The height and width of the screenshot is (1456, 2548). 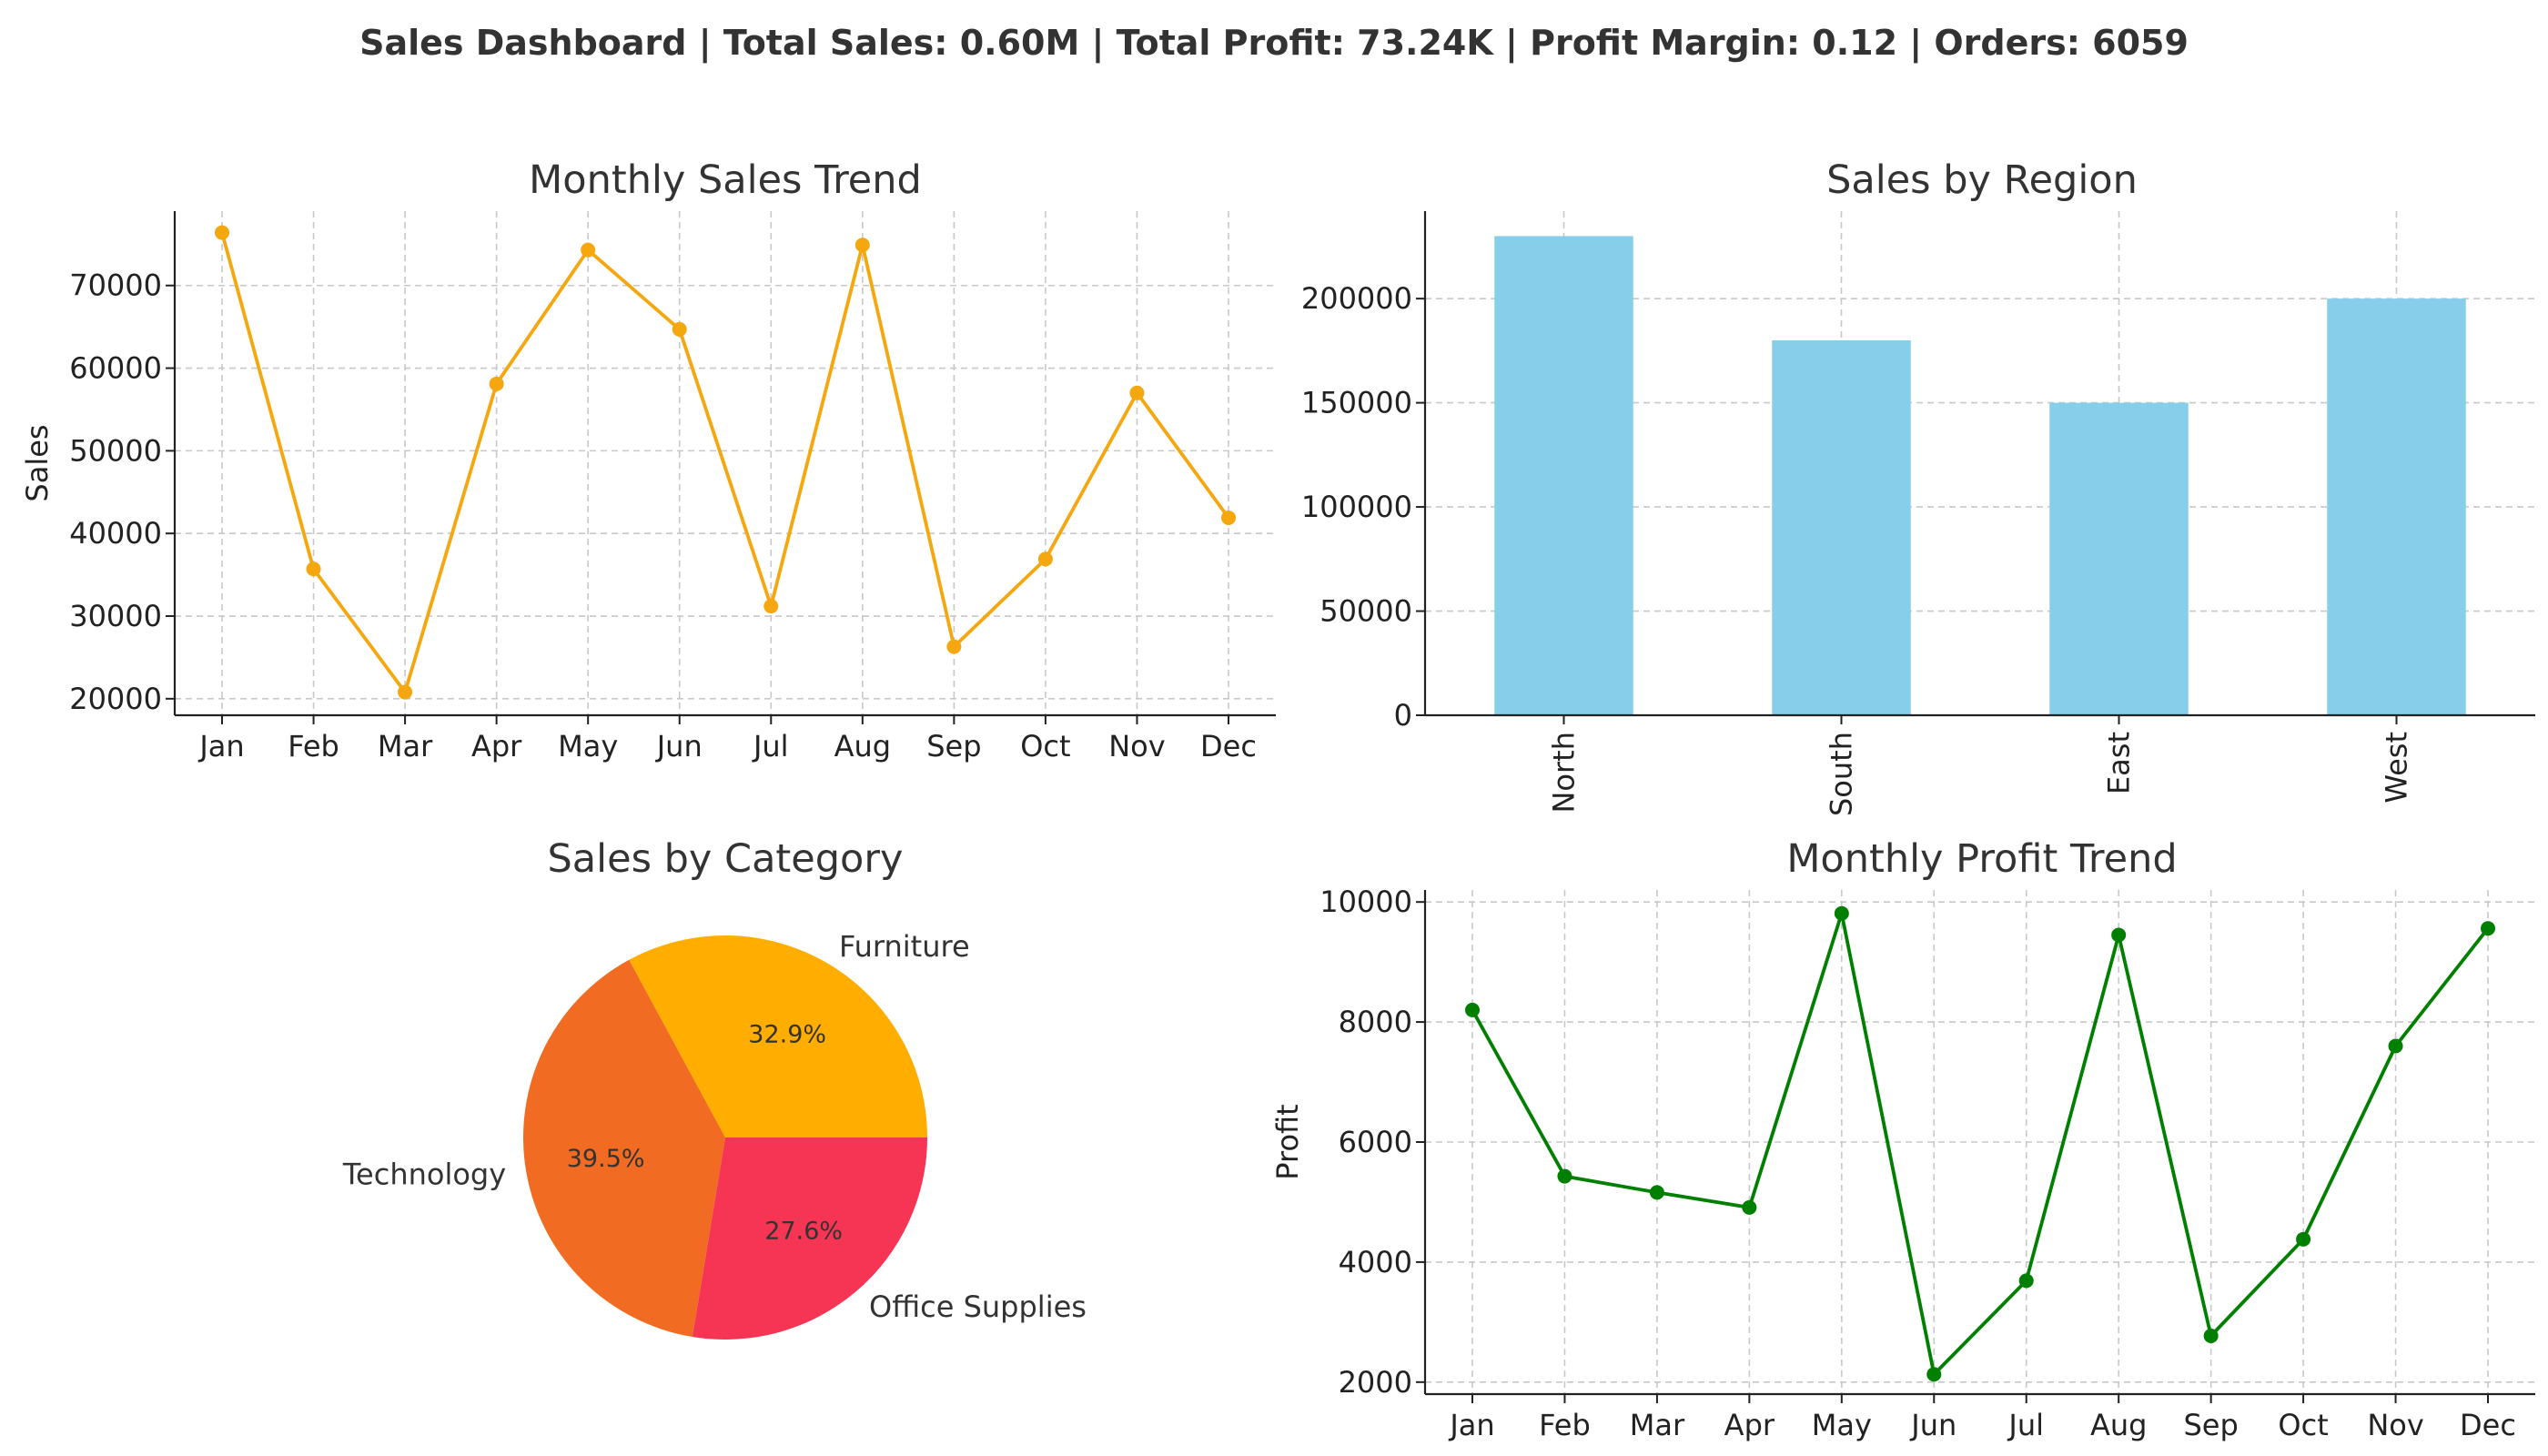 What do you see at coordinates (787, 1035) in the screenshot?
I see `pie-percent-furniture: 32.9%` at bounding box center [787, 1035].